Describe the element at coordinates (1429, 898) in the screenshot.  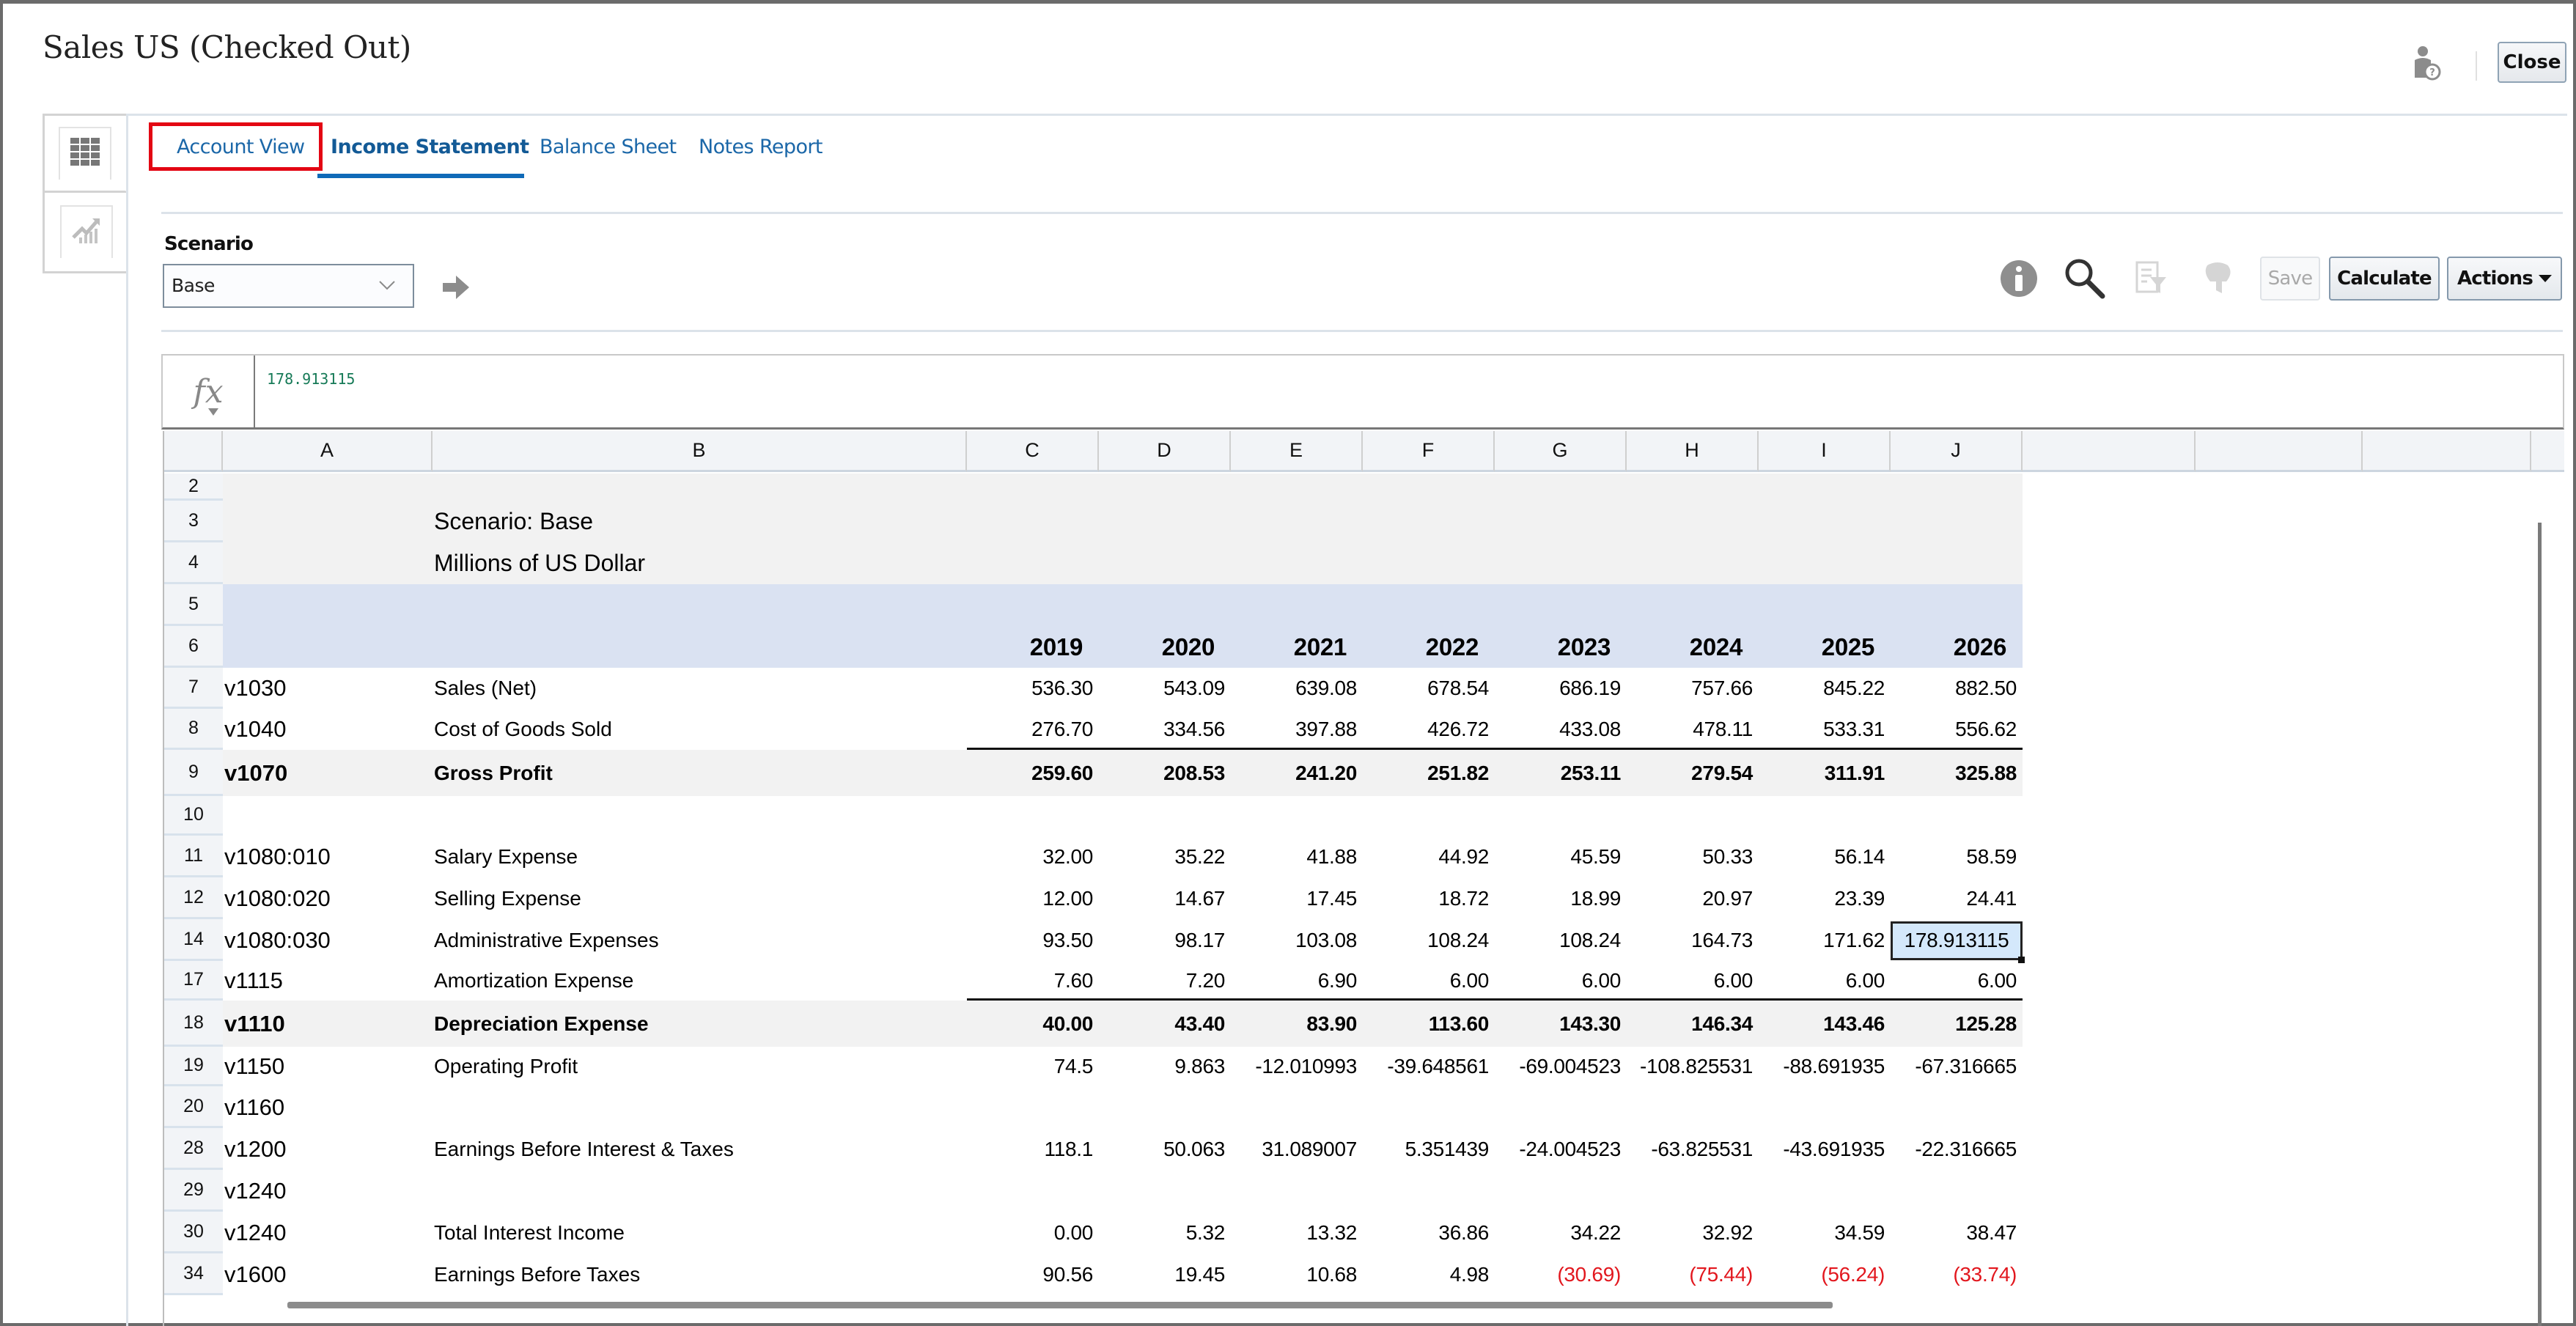
I see `value-cell: 18.72` at that location.